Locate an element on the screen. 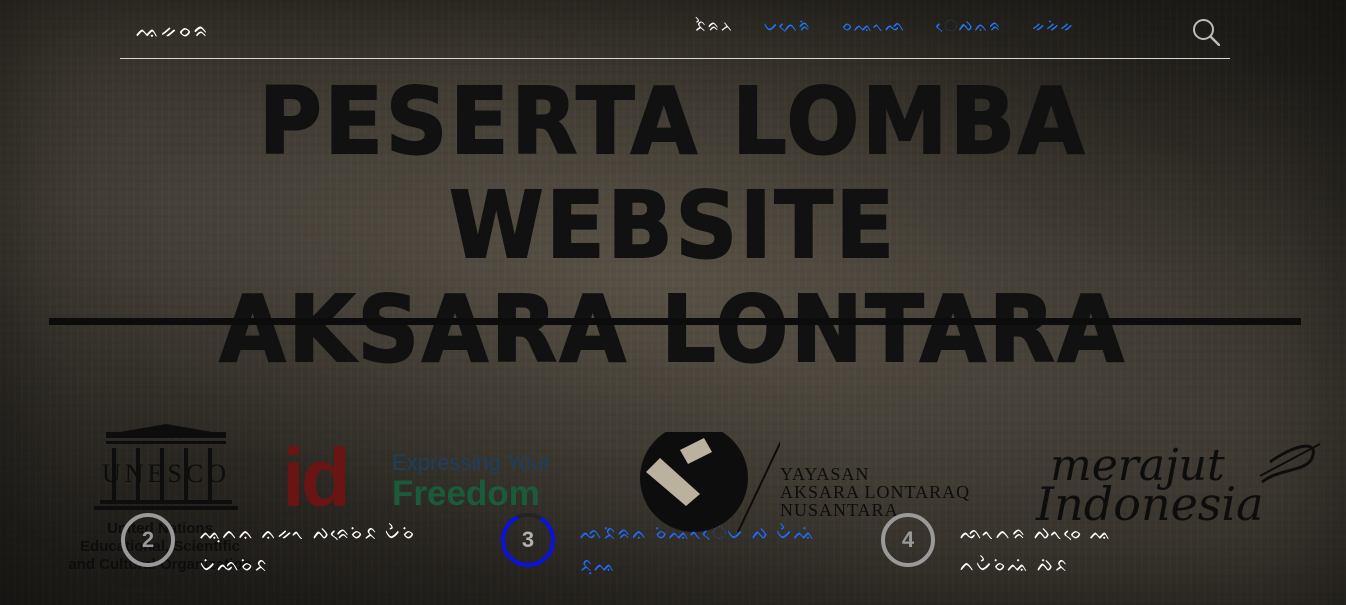  nav-item-translator: ᨙᨄᨊᨑ is located at coordinates (969, 26).